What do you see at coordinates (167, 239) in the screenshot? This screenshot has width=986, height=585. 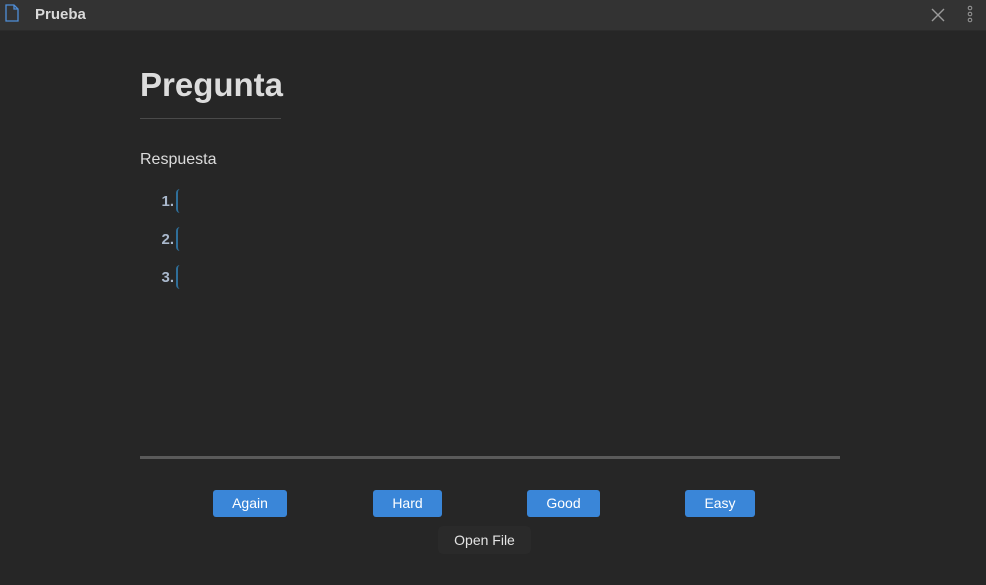 I see `list-number: 2.` at bounding box center [167, 239].